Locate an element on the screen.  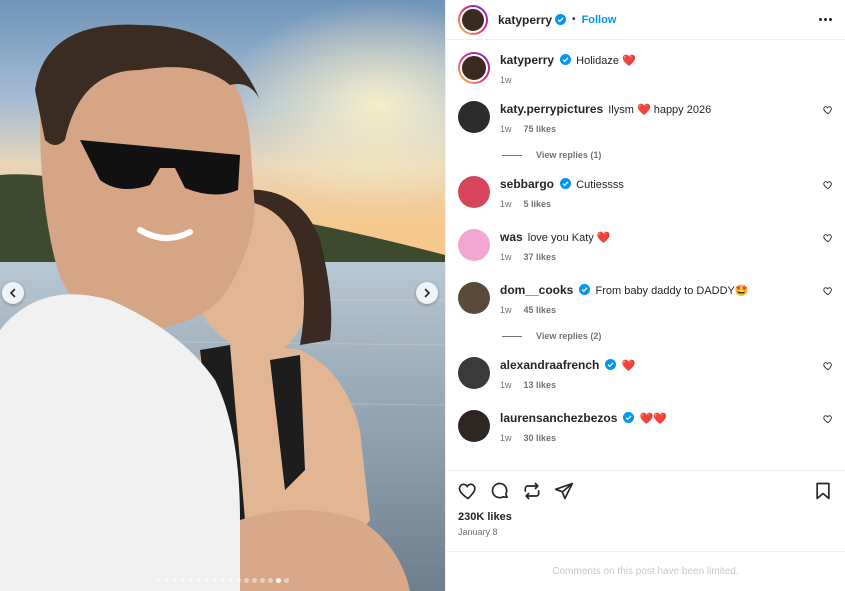
caption-username: katyperry is located at coordinates (527, 60).